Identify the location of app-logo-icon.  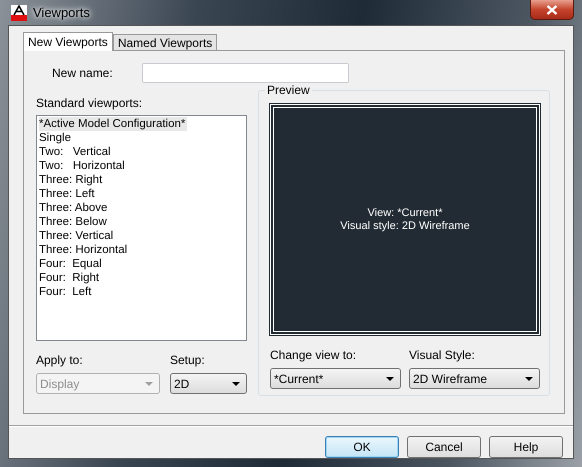
(19, 12).